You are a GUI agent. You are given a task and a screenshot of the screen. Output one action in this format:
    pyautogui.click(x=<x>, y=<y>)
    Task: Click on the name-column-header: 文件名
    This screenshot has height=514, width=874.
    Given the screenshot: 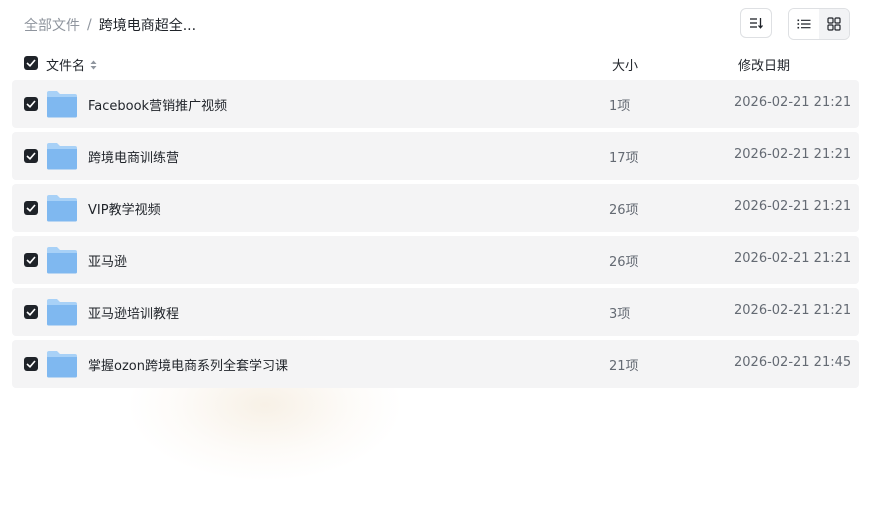 What is the action you would take?
    pyautogui.click(x=71, y=64)
    